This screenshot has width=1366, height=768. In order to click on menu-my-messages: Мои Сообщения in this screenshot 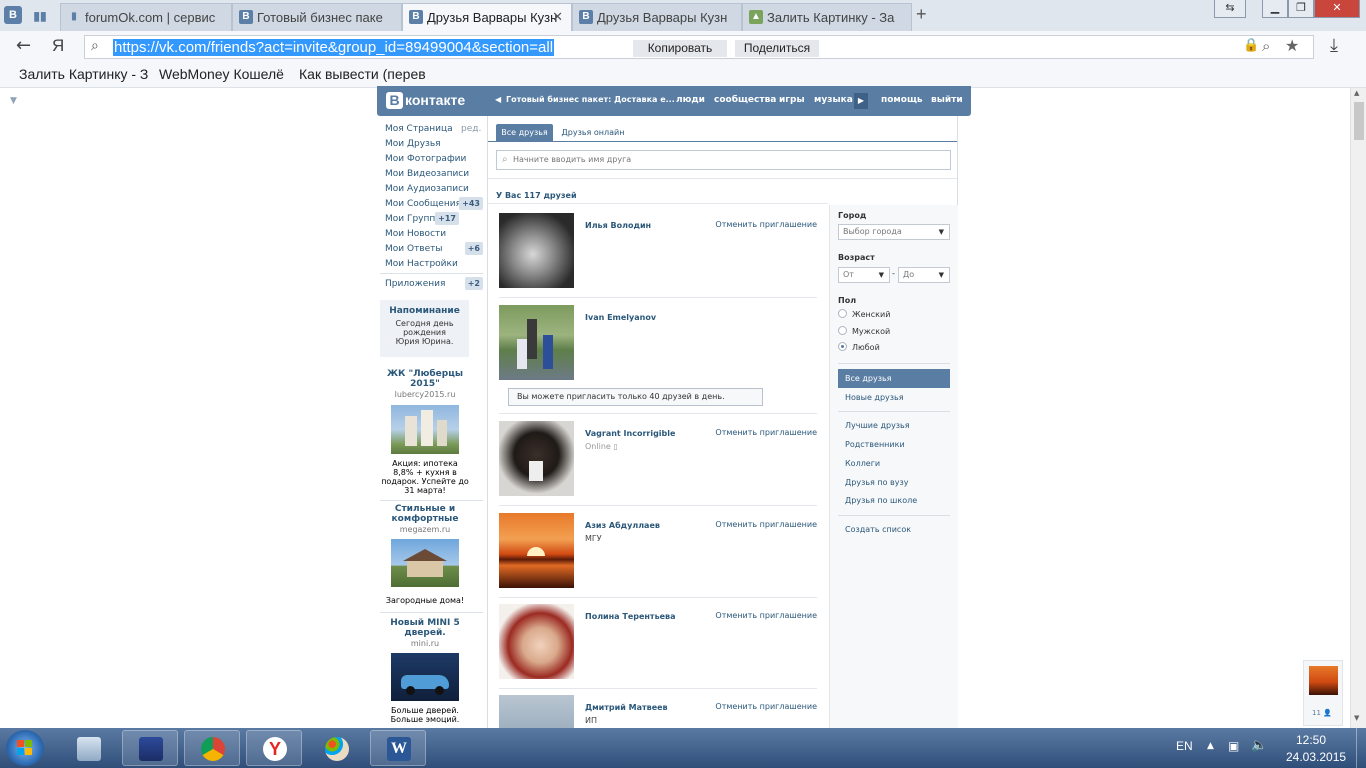, I will do `click(423, 204)`.